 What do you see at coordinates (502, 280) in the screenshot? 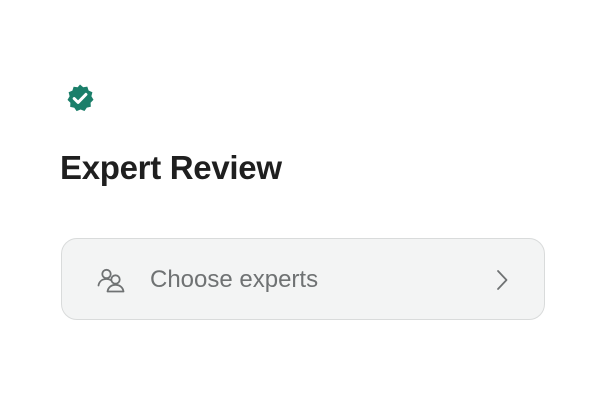
I see `chevron-right-icon` at bounding box center [502, 280].